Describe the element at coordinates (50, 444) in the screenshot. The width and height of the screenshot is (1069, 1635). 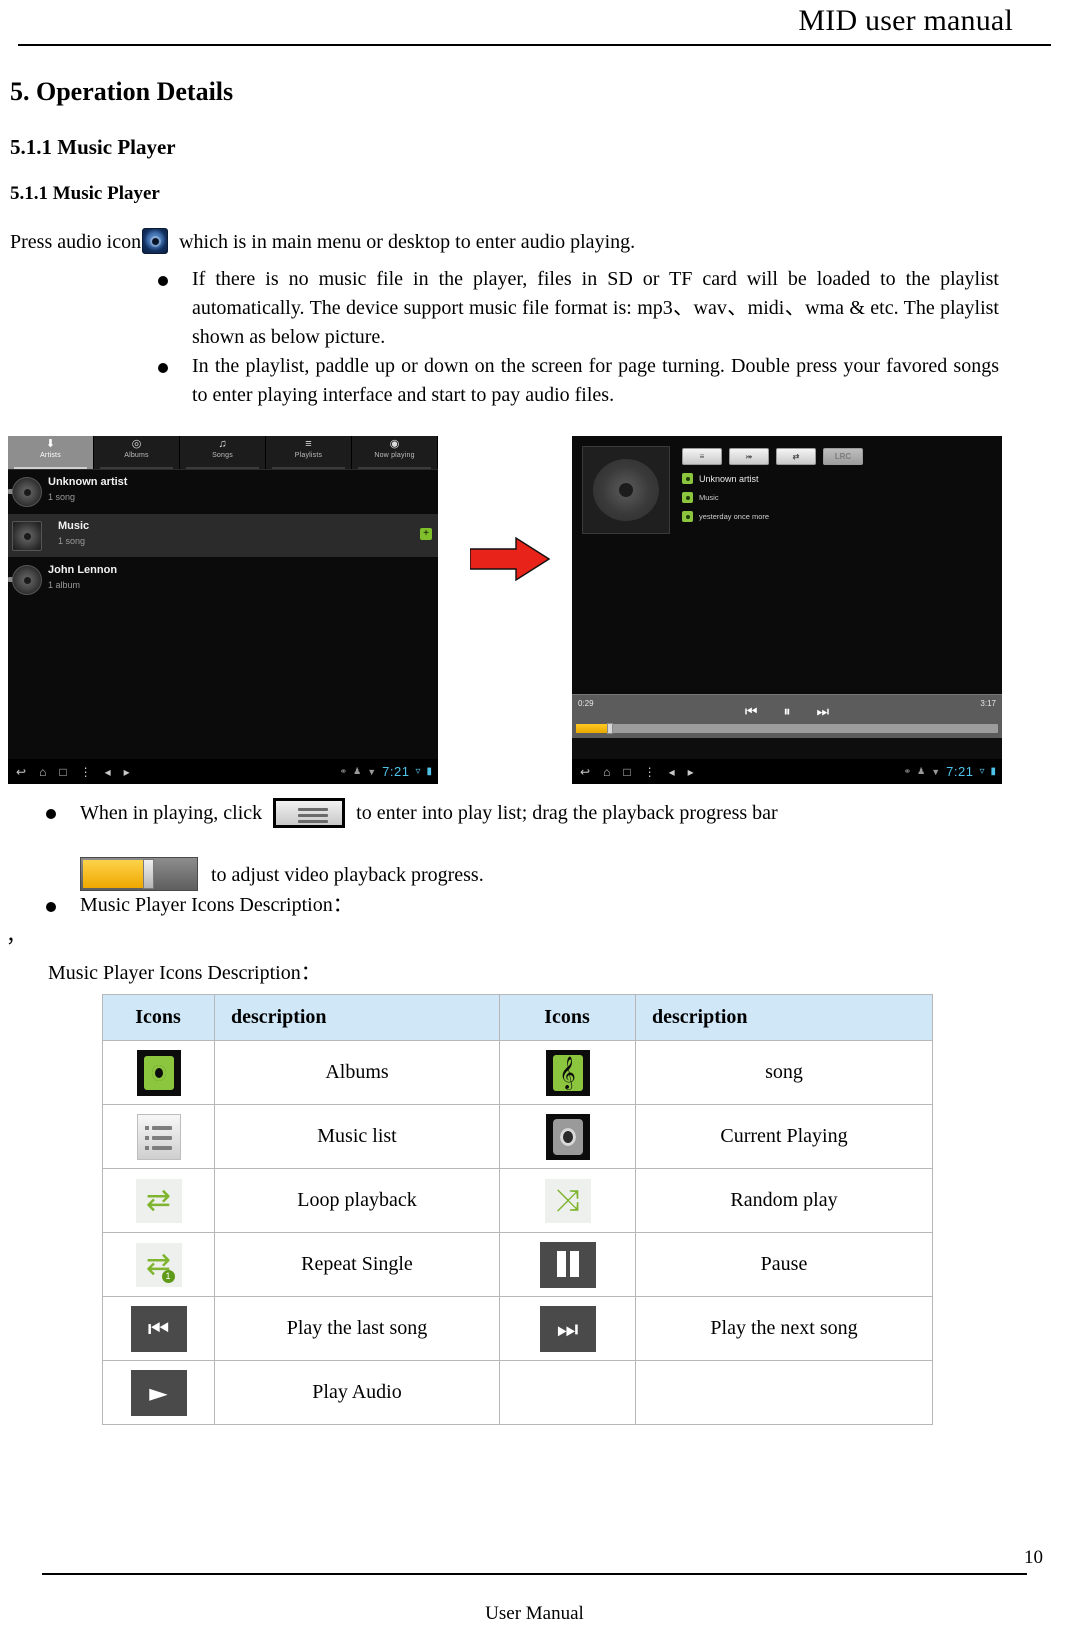
I see `microphone-icon: ⬇` at that location.